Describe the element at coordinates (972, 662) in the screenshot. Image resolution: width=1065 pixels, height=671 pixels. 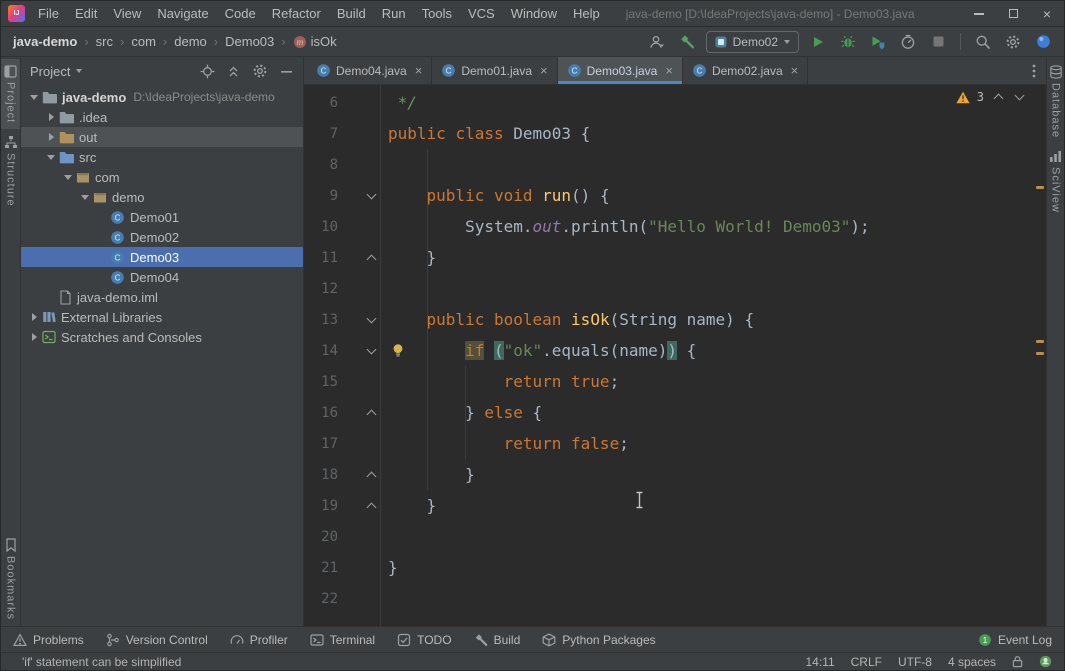
I see `indent-style: 4 spaces` at that location.